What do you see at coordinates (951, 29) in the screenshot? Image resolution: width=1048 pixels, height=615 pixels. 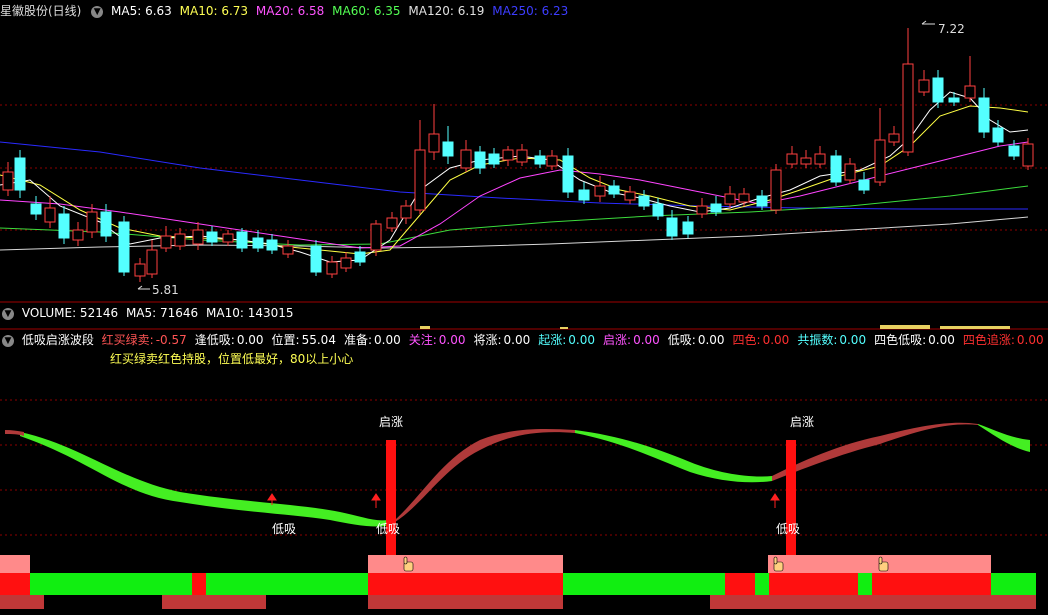 I see `high-price-label: 7.22` at bounding box center [951, 29].